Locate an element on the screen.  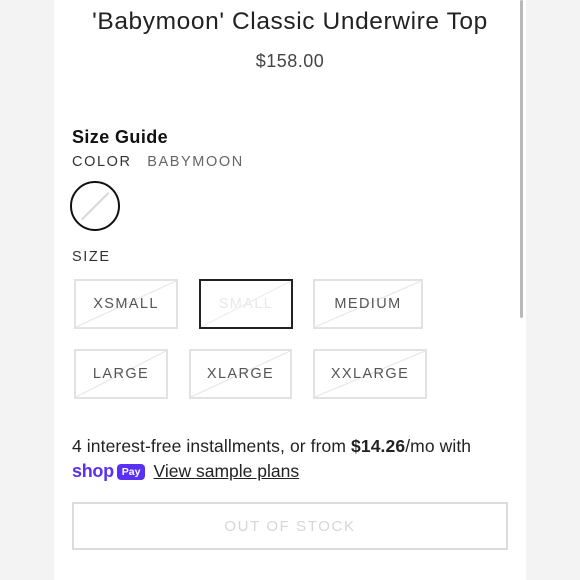
product-title: 'Babymoon' Classic Underwire Top is located at coordinates (290, 21).